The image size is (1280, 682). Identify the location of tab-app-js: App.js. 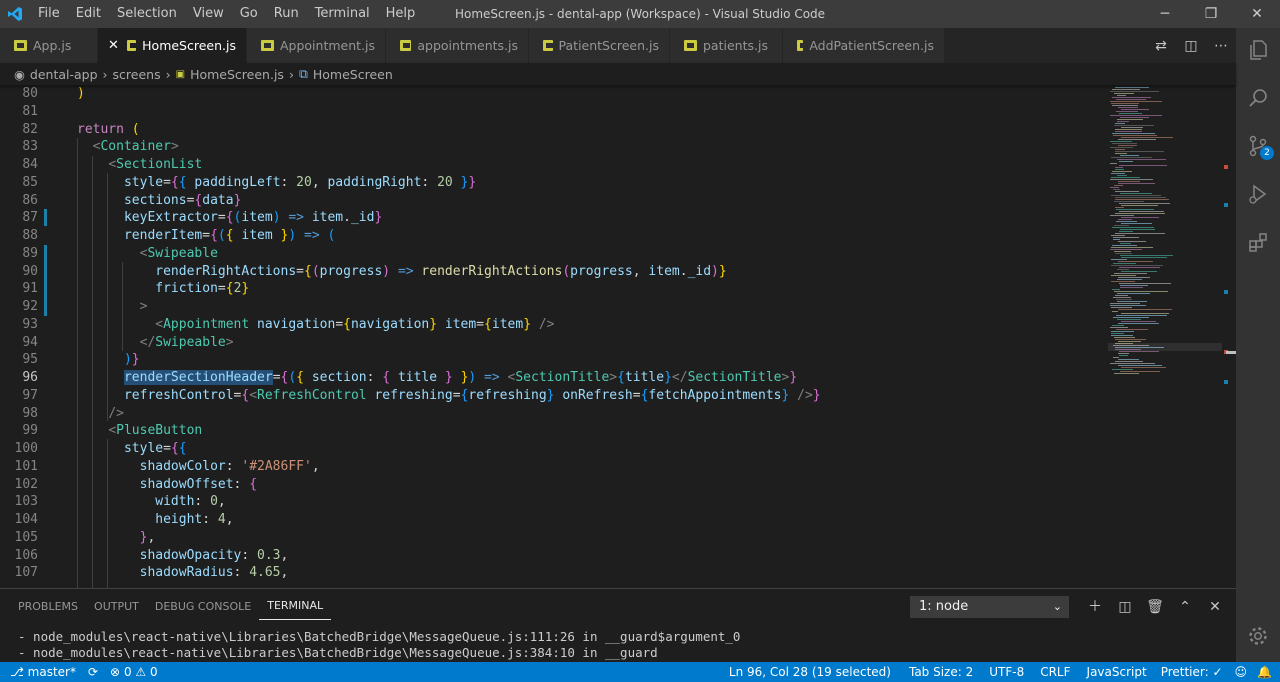
(49, 45).